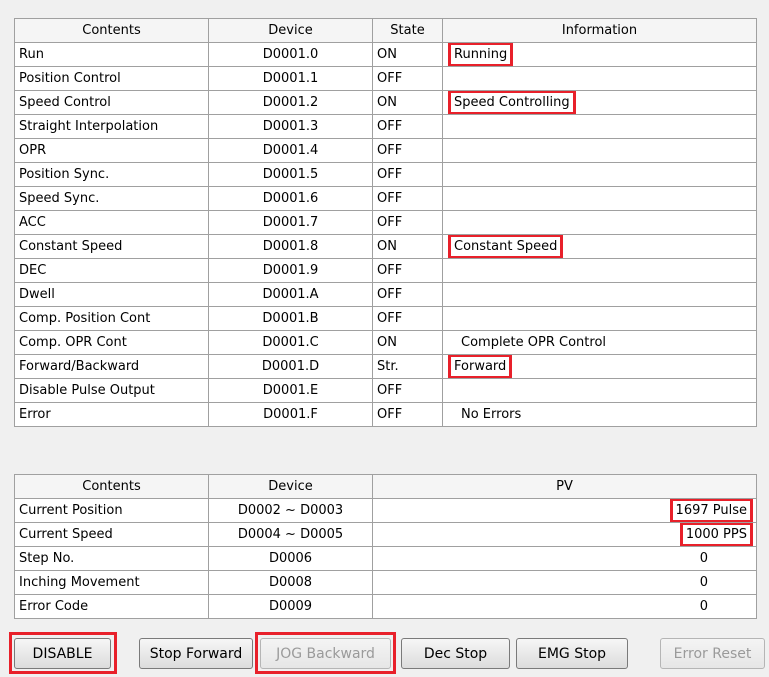 This screenshot has width=769, height=677. I want to click on cell-device: D0001.5, so click(290, 174).